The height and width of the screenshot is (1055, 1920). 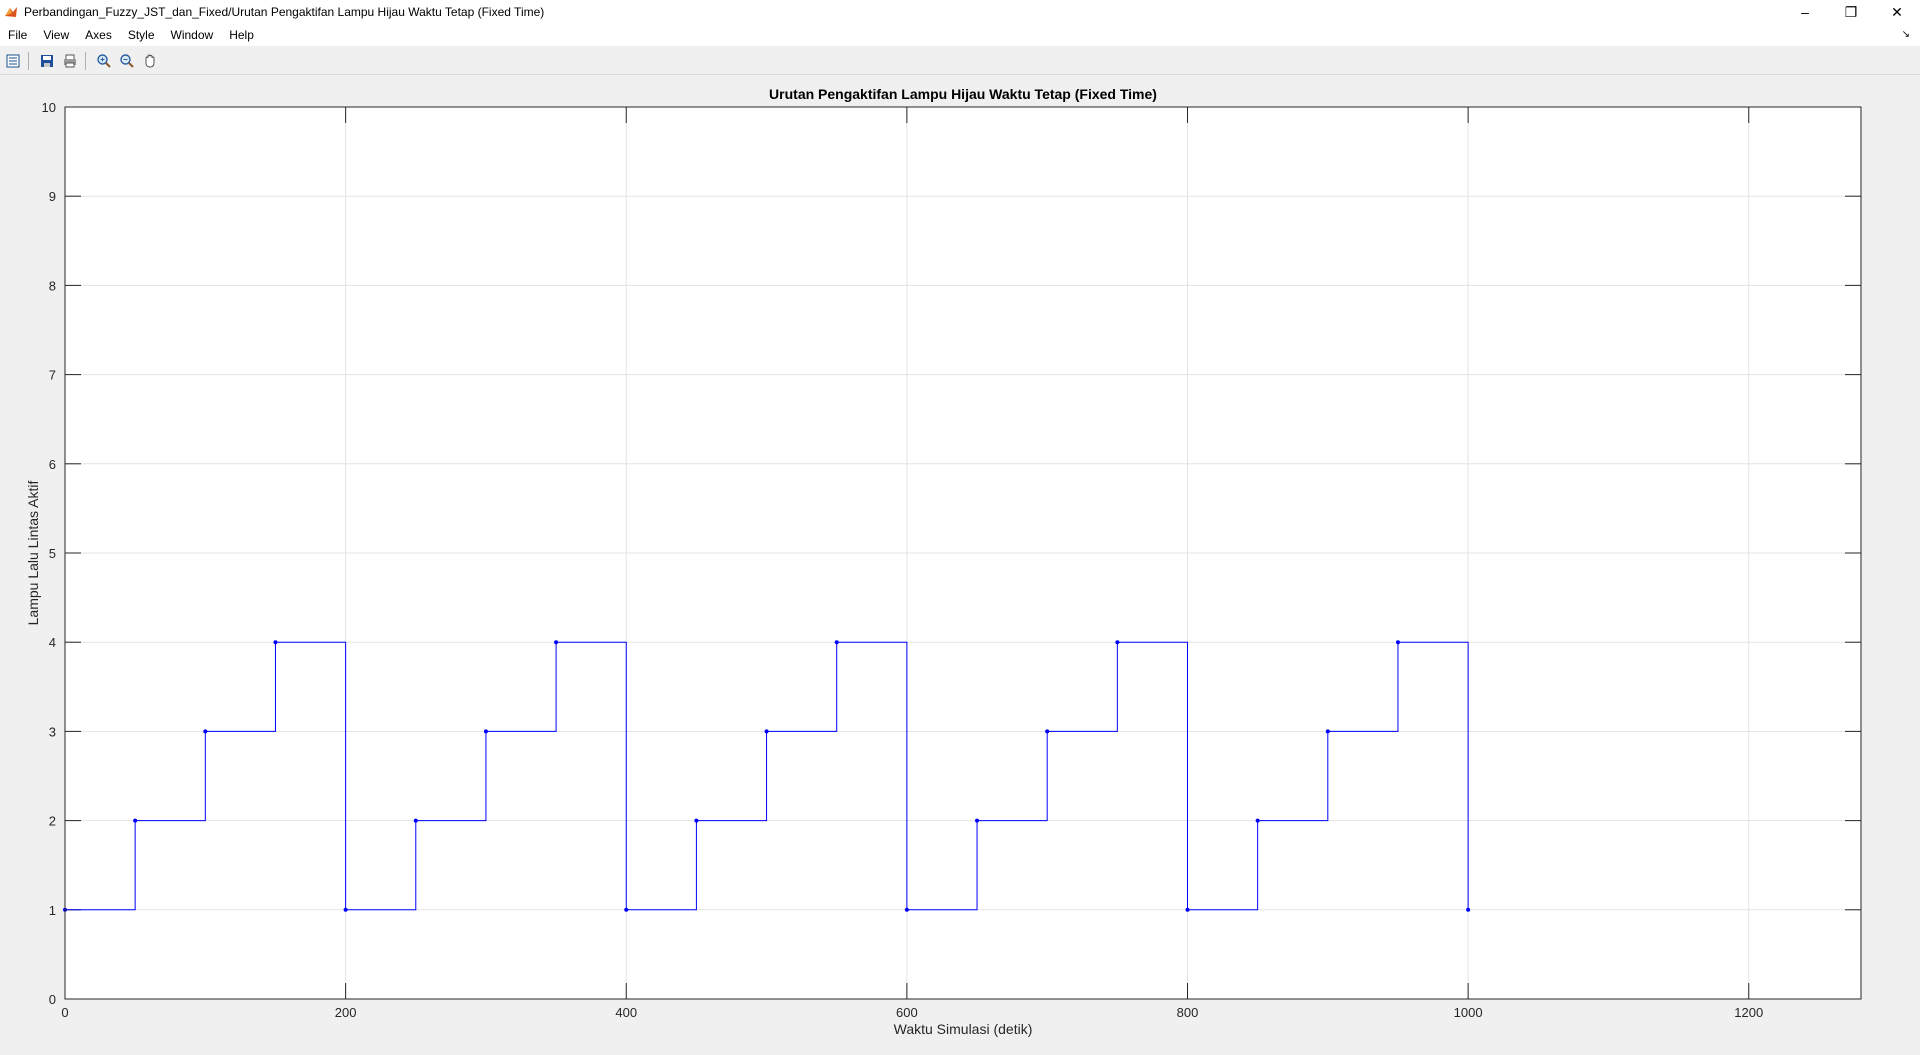 What do you see at coordinates (98, 35) in the screenshot?
I see `menu-axes: Axes` at bounding box center [98, 35].